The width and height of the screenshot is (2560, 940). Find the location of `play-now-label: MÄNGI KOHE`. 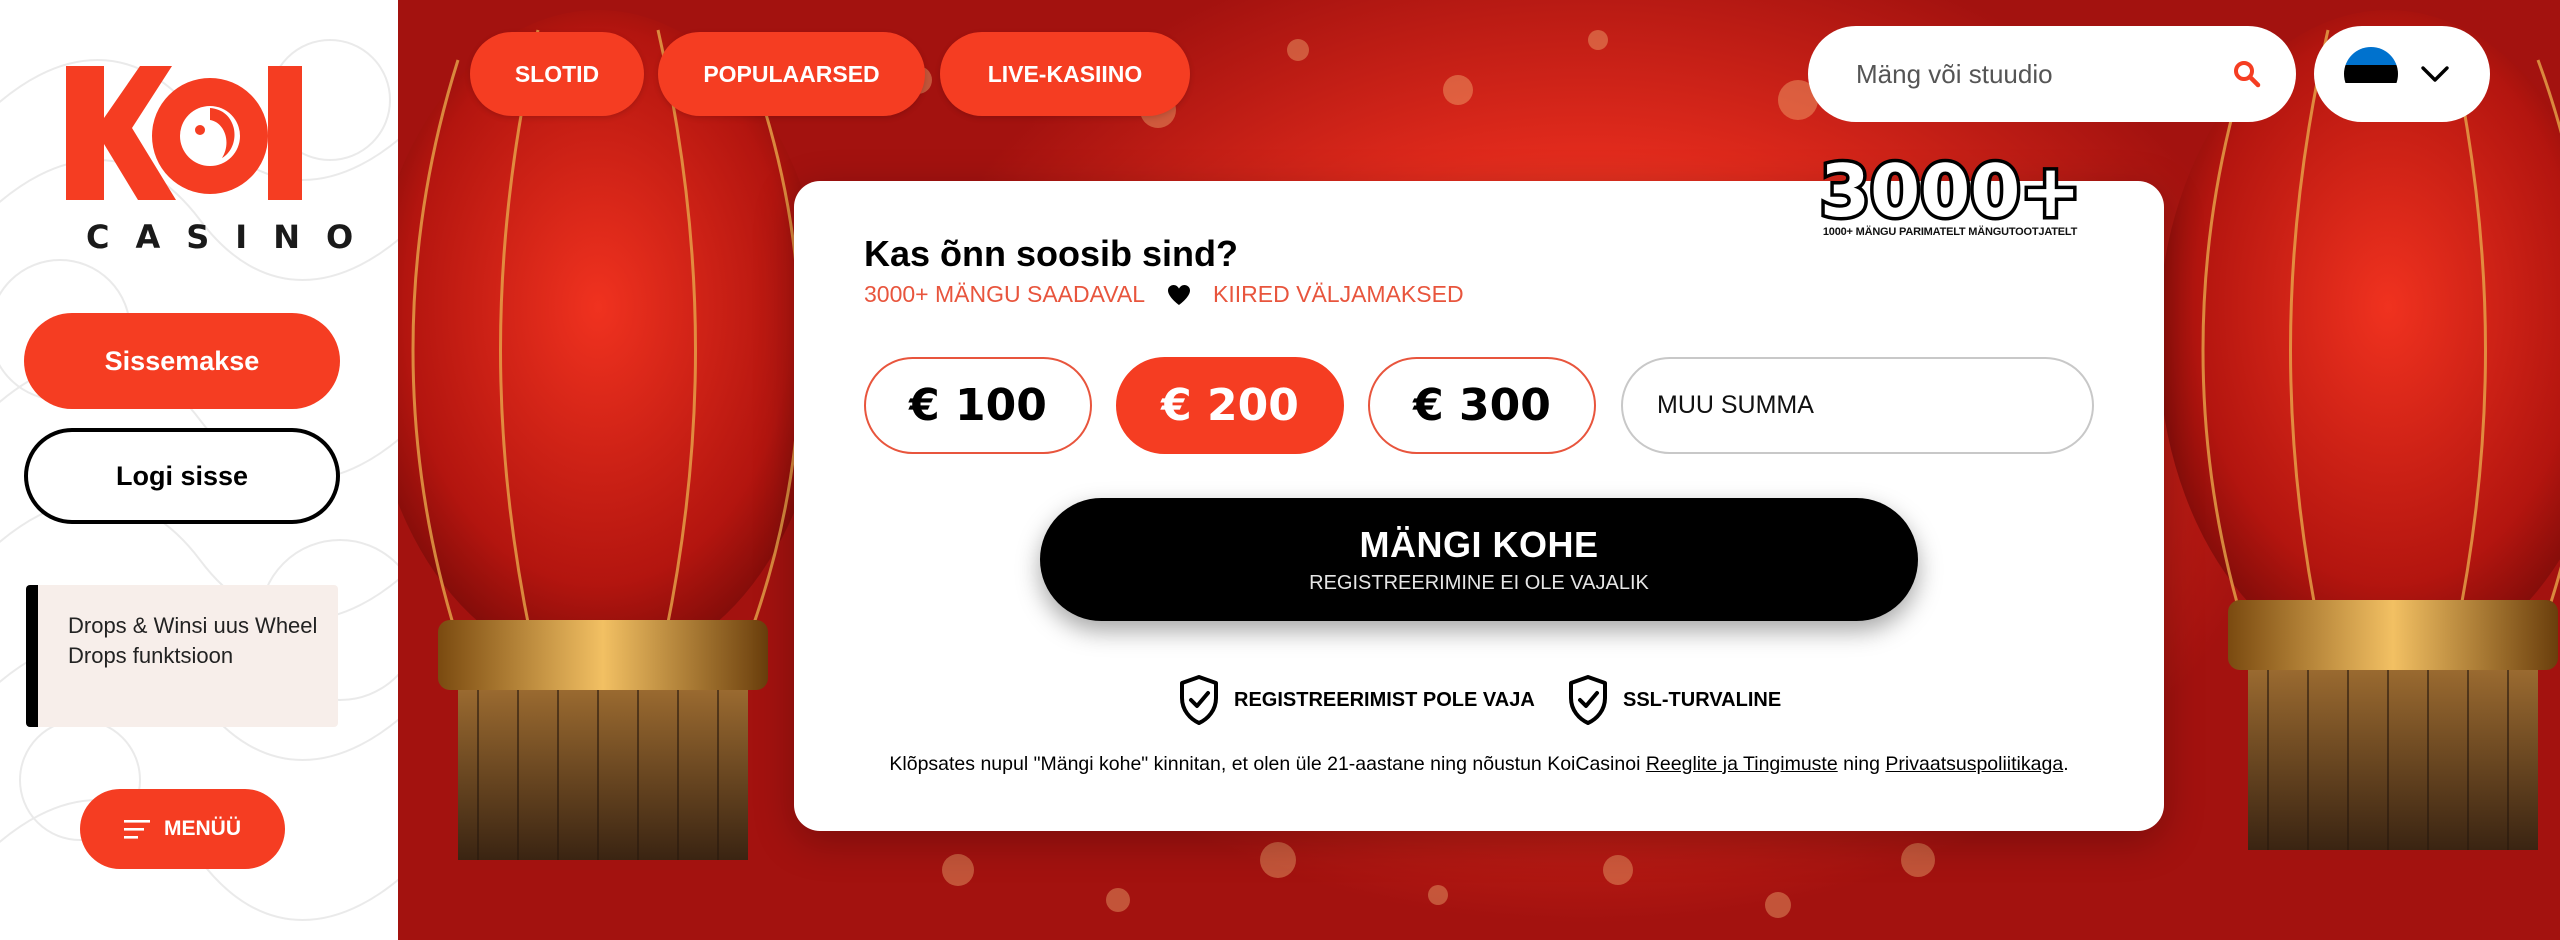

play-now-label: MÄNGI KOHE is located at coordinates (1479, 544).